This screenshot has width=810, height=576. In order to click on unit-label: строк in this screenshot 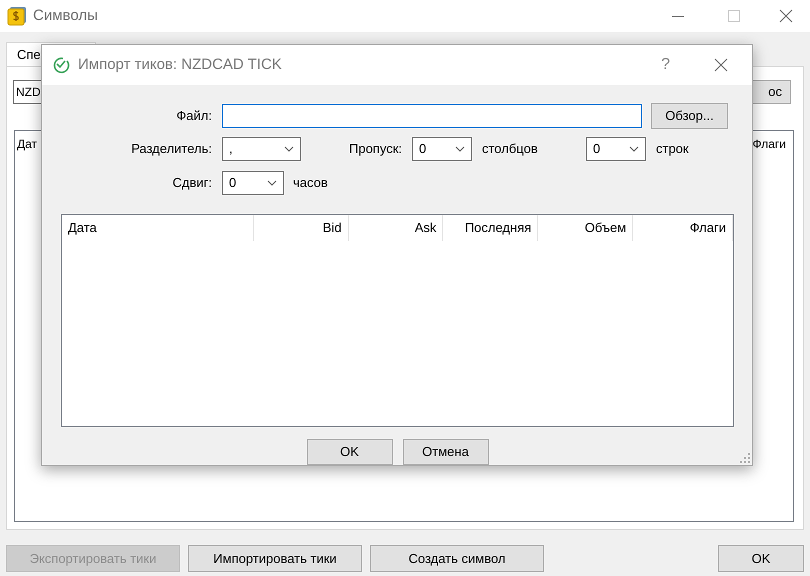, I will do `click(672, 149)`.